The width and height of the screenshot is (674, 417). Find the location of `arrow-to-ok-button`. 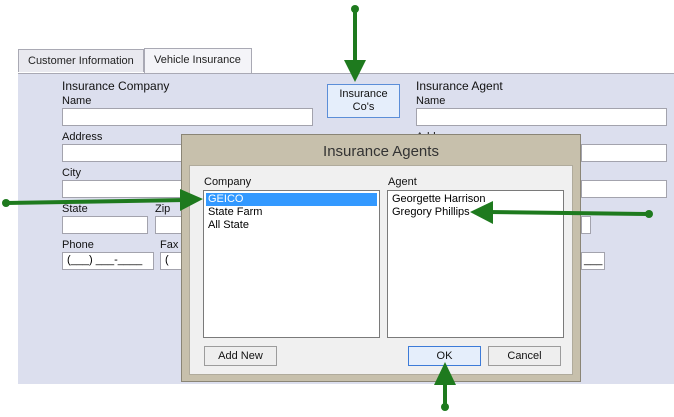

arrow-to-ok-button is located at coordinates (445, 386).